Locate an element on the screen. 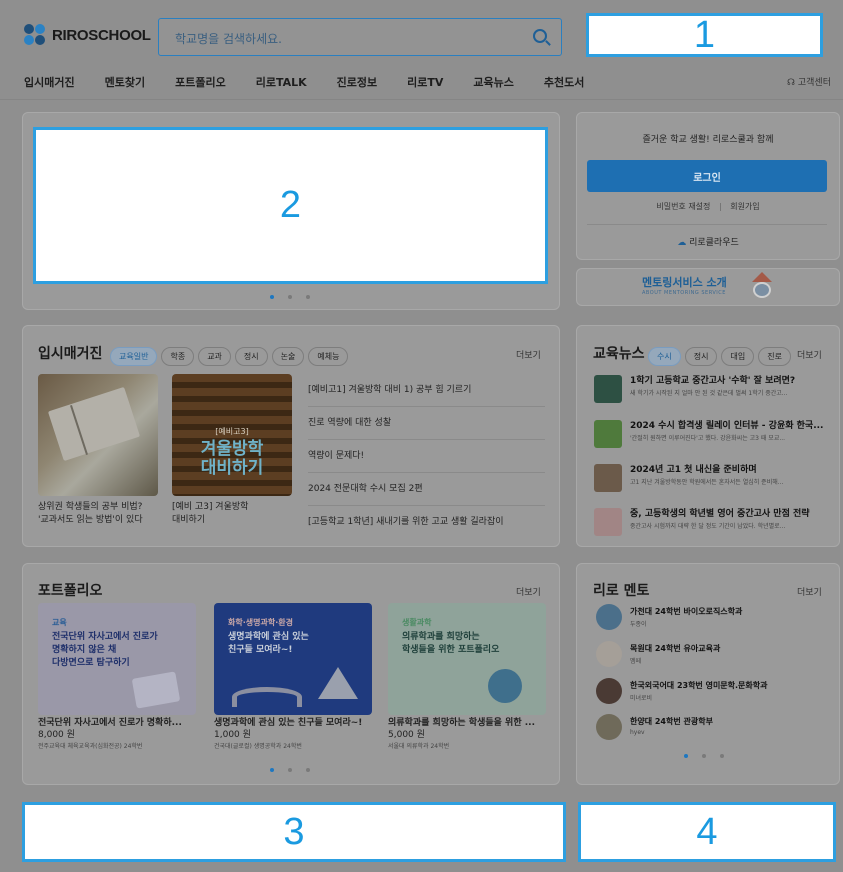 This screenshot has height=872, width=843. mentor-name-0: 가천대 24학번 바이오로직스학과 is located at coordinates (686, 611).